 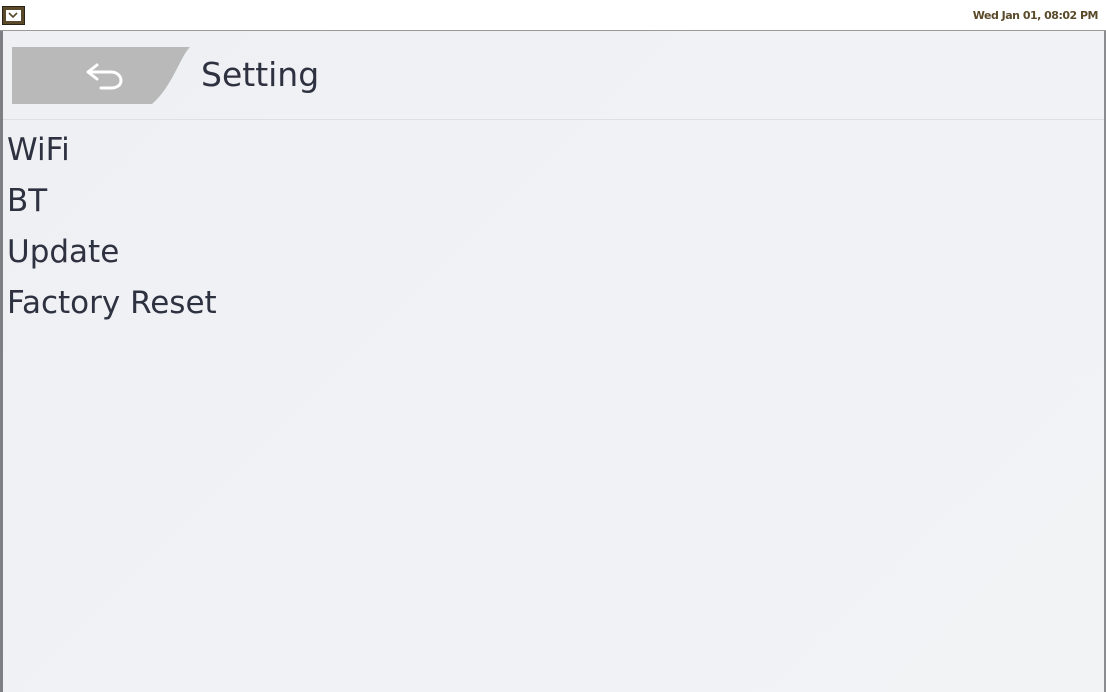 I want to click on menu-item-bt: BT, so click(x=307, y=203).